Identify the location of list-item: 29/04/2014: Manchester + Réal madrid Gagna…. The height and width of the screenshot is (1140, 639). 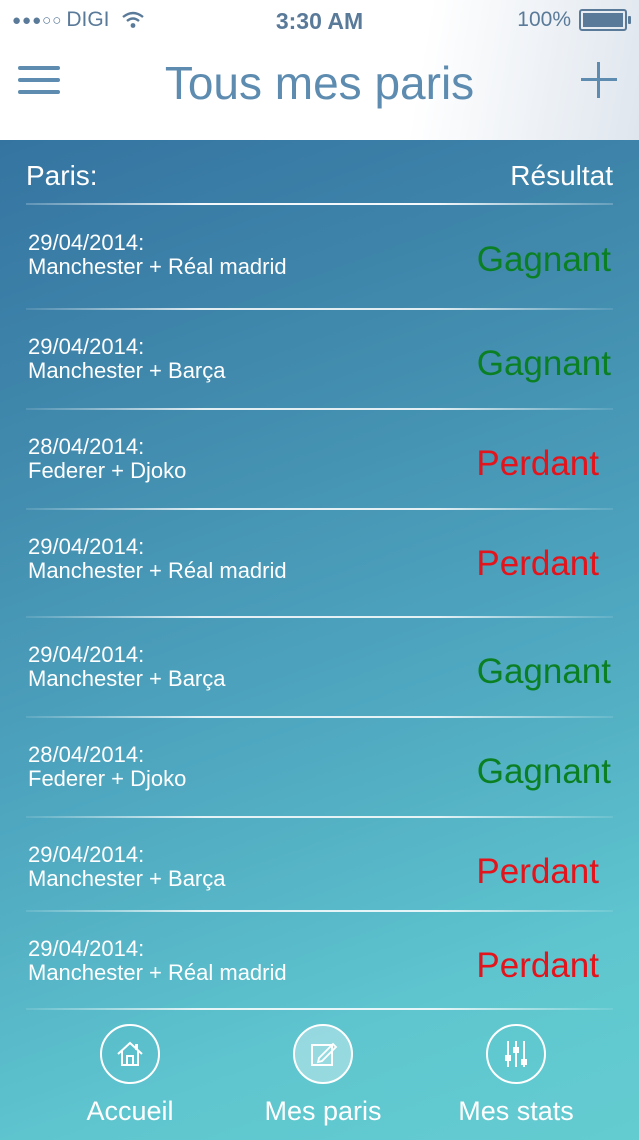
(319, 258).